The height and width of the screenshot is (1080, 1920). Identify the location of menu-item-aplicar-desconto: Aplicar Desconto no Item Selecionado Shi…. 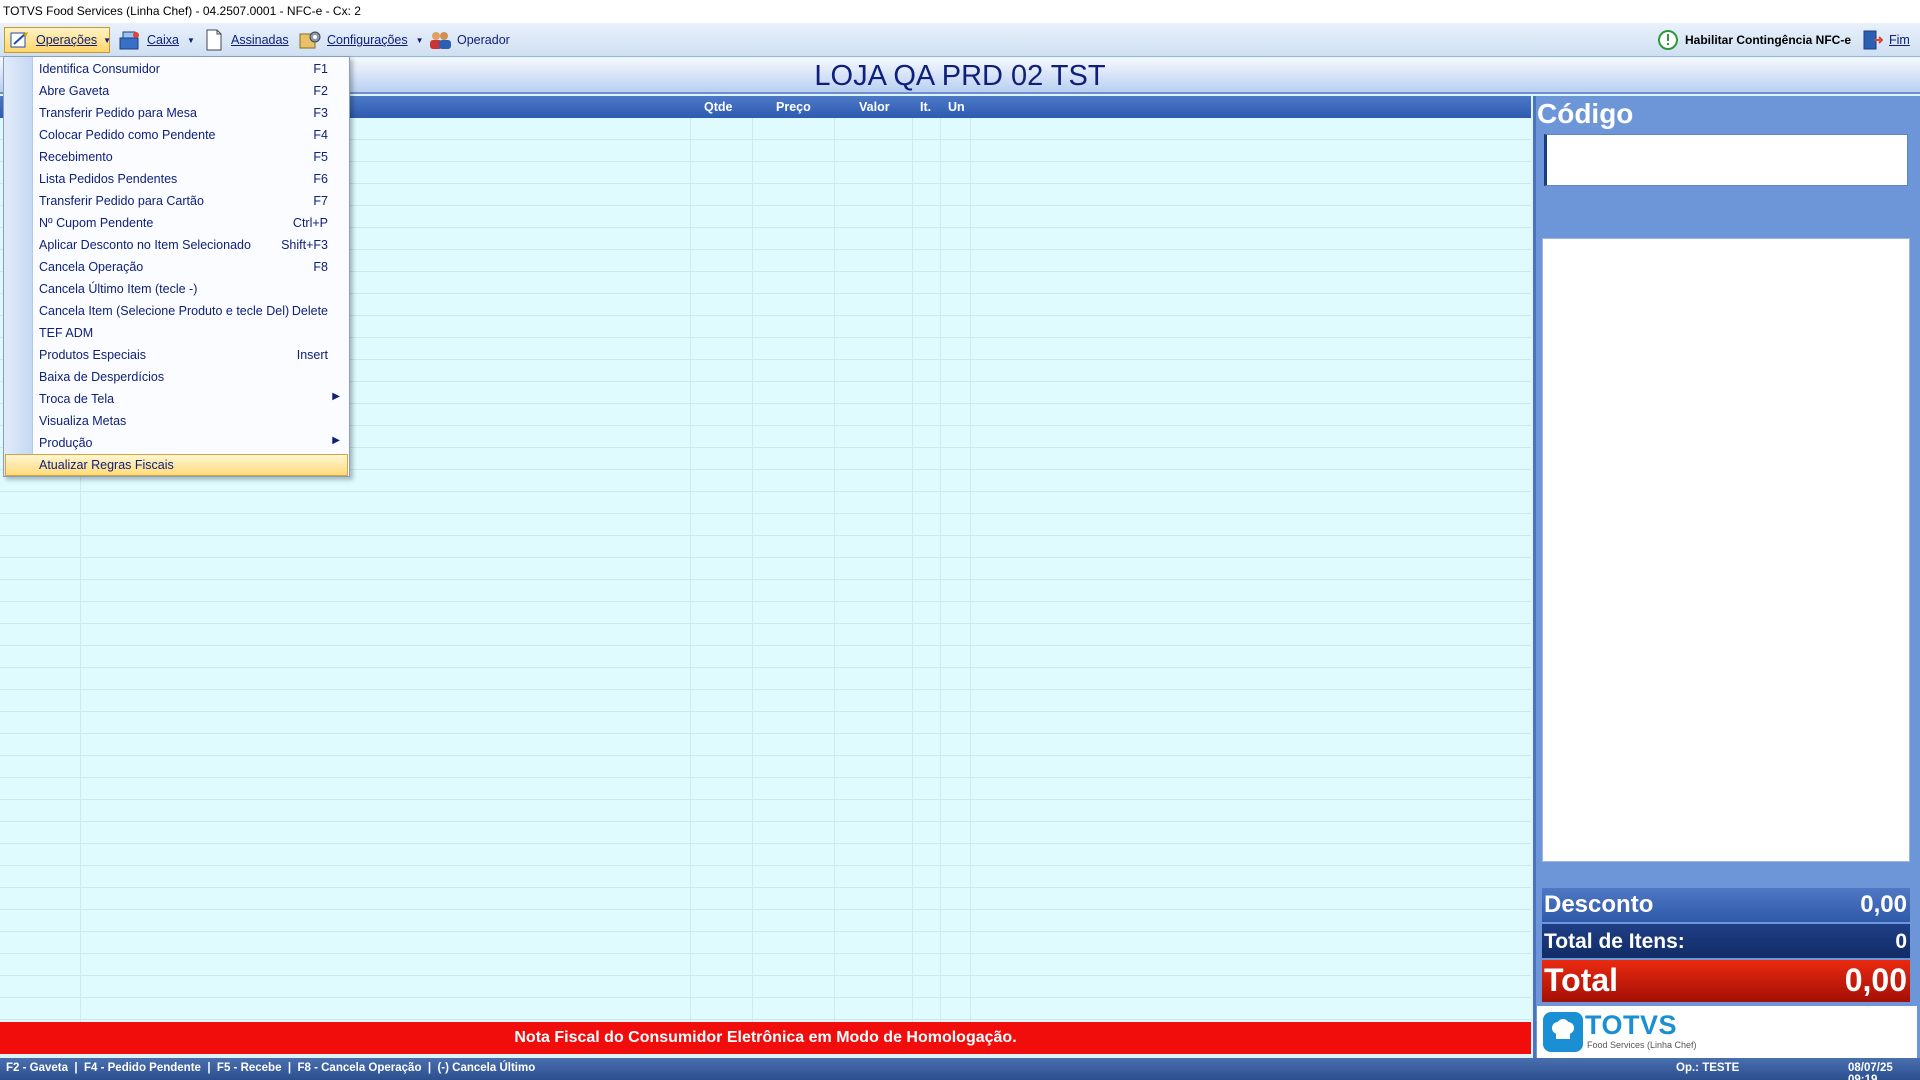
(176, 245).